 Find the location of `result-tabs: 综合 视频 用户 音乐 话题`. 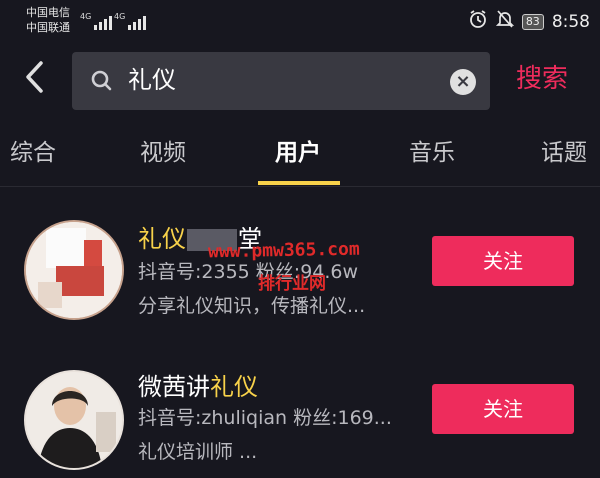

result-tabs: 综合 视频 用户 音乐 话题 is located at coordinates (300, 160).